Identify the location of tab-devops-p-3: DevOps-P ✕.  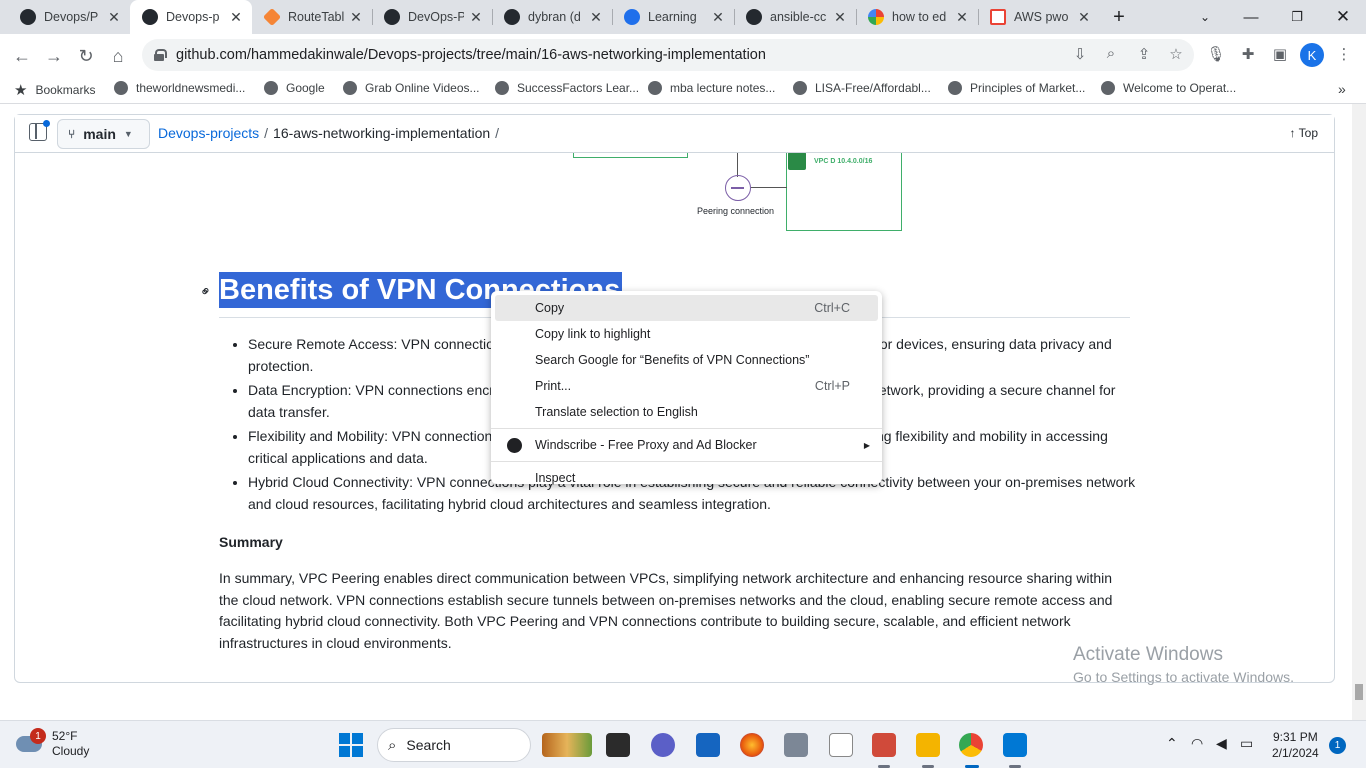
(432, 17).